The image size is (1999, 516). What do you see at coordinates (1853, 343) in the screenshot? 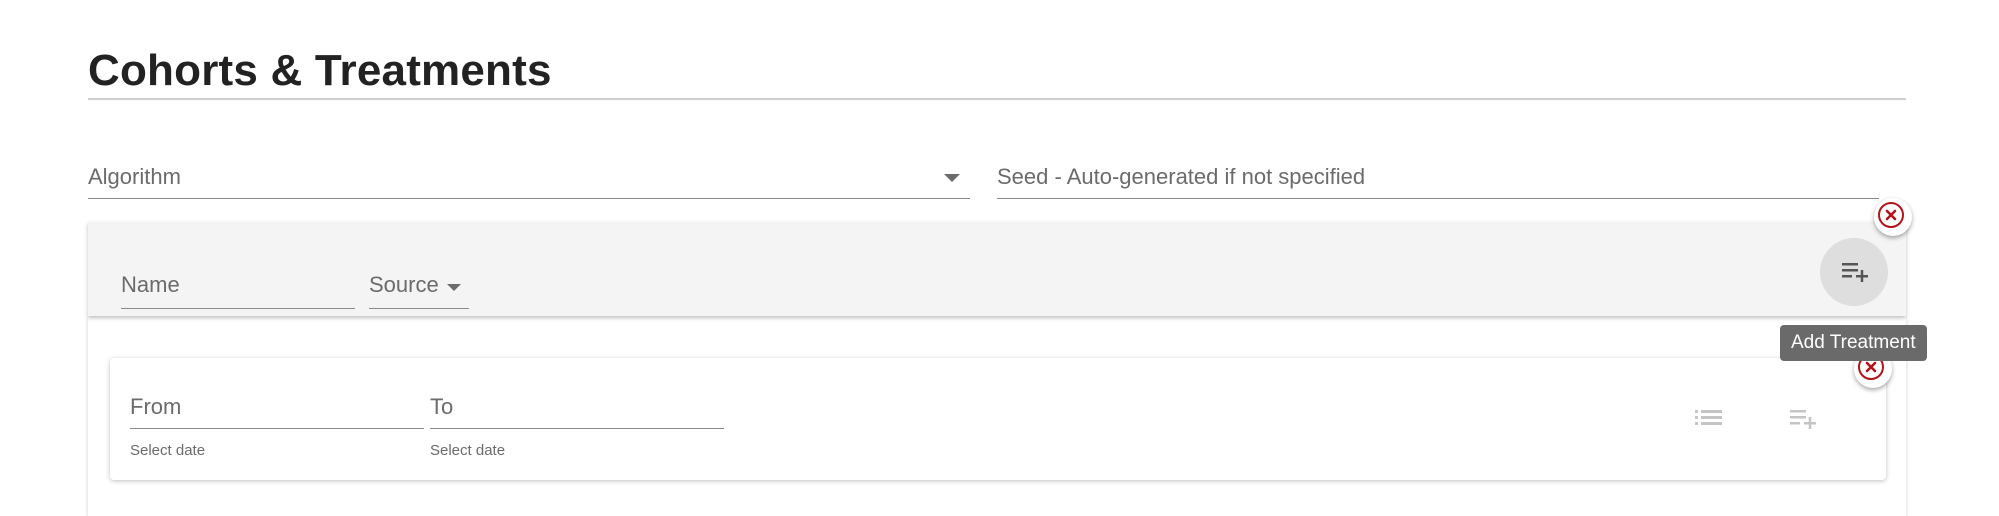
I see `add-treatment-tooltip: Add Treatment` at bounding box center [1853, 343].